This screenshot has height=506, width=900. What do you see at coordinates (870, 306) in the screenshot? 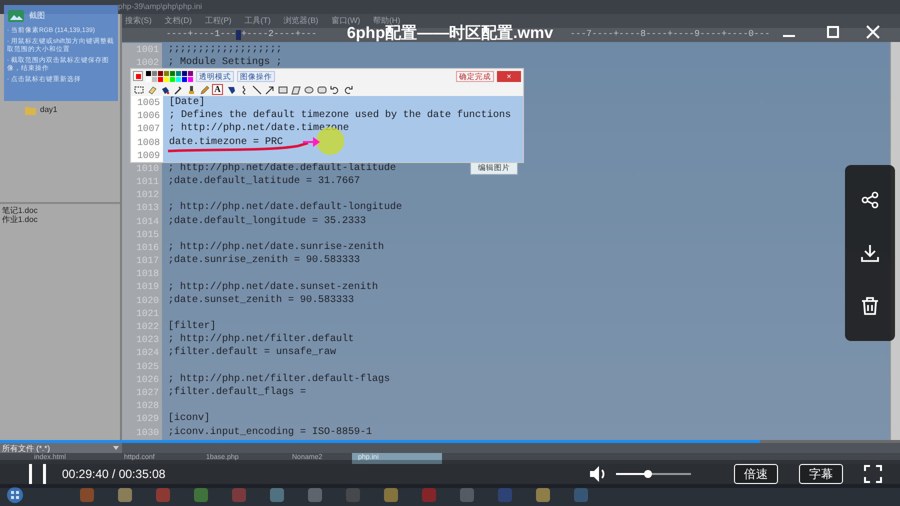
I see `delete-icon` at bounding box center [870, 306].